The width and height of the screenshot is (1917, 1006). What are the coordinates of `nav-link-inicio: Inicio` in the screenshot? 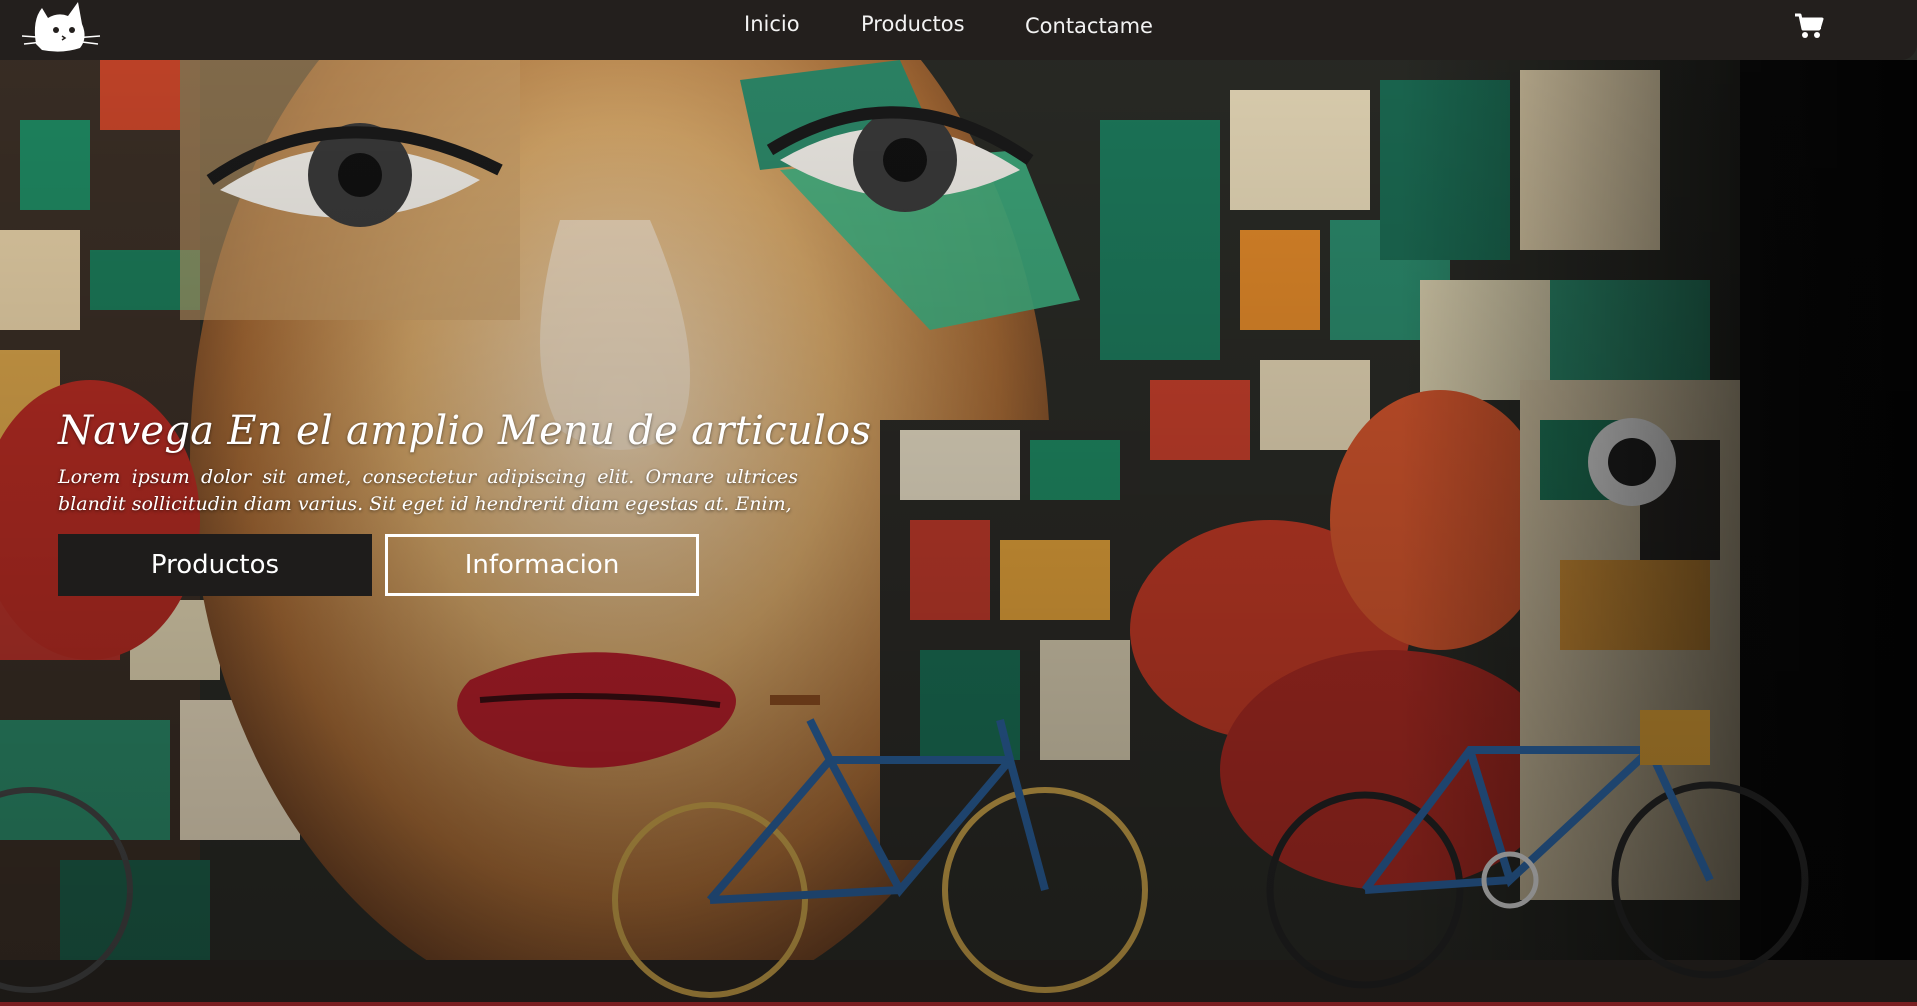 It's located at (772, 24).